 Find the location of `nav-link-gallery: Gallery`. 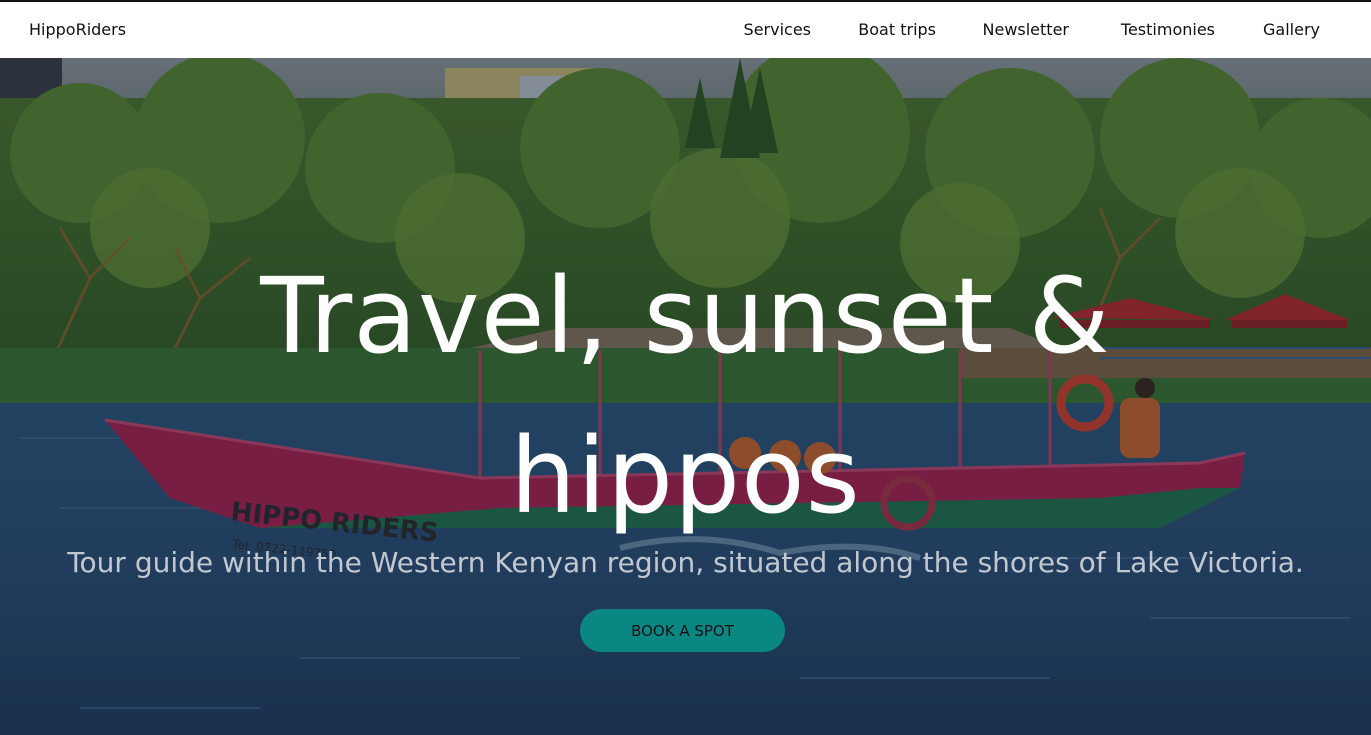

nav-link-gallery: Gallery is located at coordinates (1291, 30).